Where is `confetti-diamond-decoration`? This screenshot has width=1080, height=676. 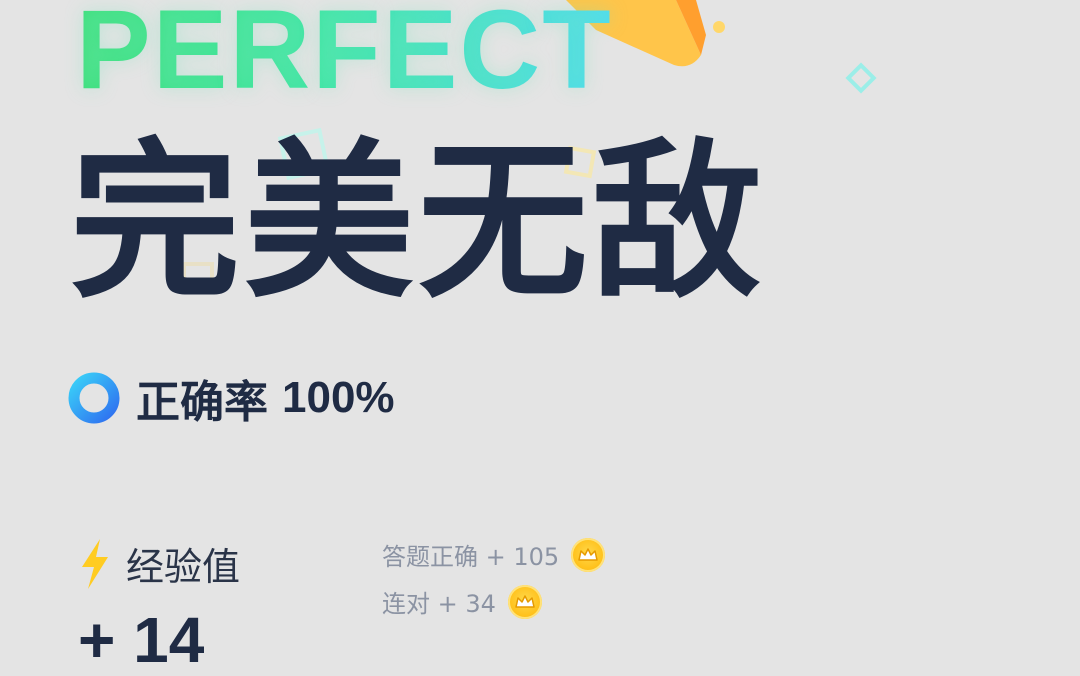
confetti-diamond-decoration is located at coordinates (861, 78).